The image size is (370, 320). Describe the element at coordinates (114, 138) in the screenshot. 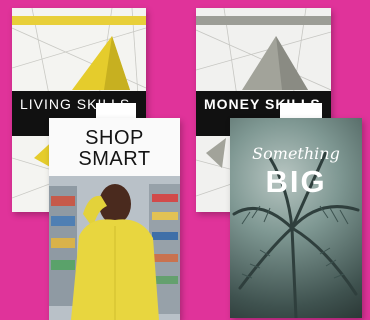

I see `title-line-1: SHOP` at that location.